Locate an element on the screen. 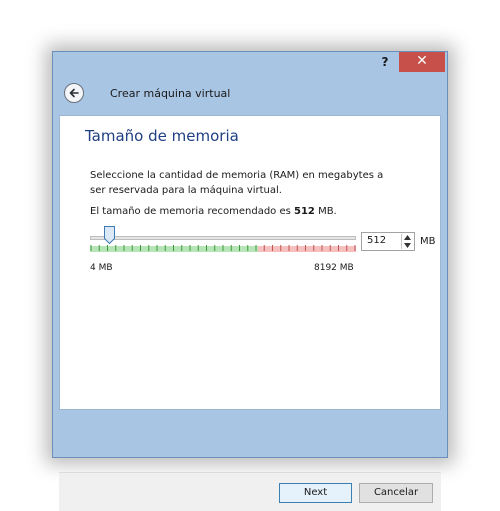 This screenshot has height=511, width=500. dialog-title: Crear máquina virtual is located at coordinates (170, 93).